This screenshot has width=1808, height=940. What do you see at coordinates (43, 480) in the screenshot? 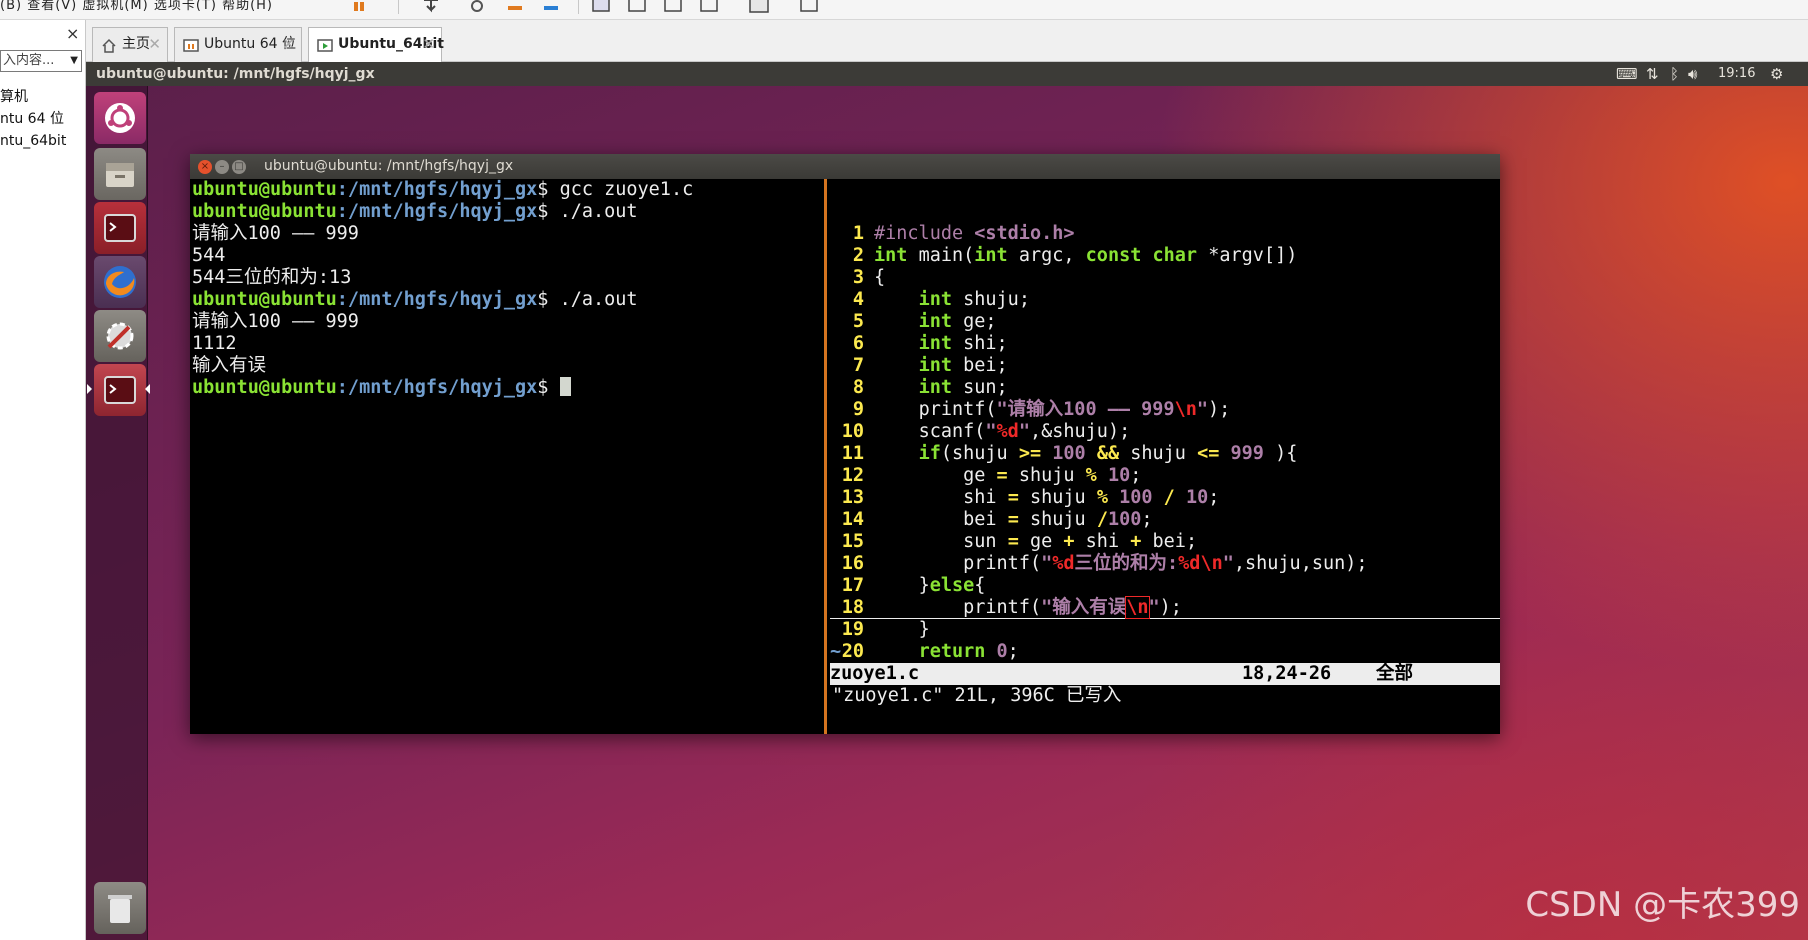
I see `library-panel: × 入内容... ▼ 算机 ntu 64 位 ntu_64bit` at bounding box center [43, 480].